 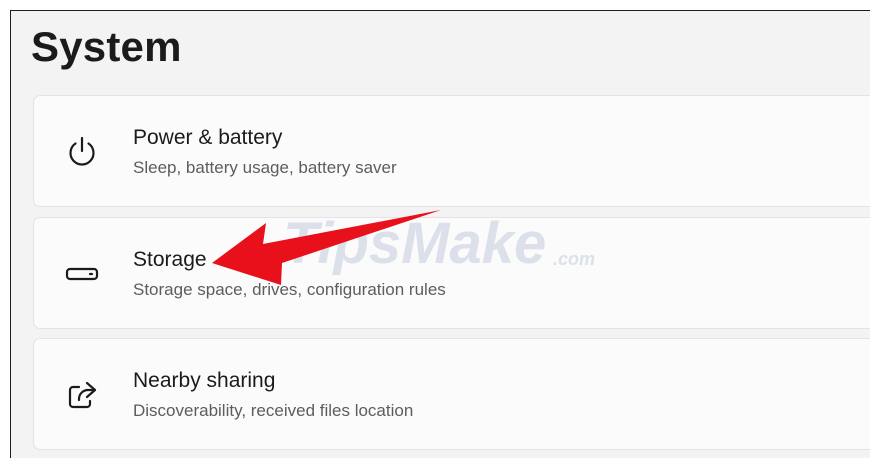 I want to click on settings-item-description: Sleep, battery usage, battery saver, so click(x=265, y=167).